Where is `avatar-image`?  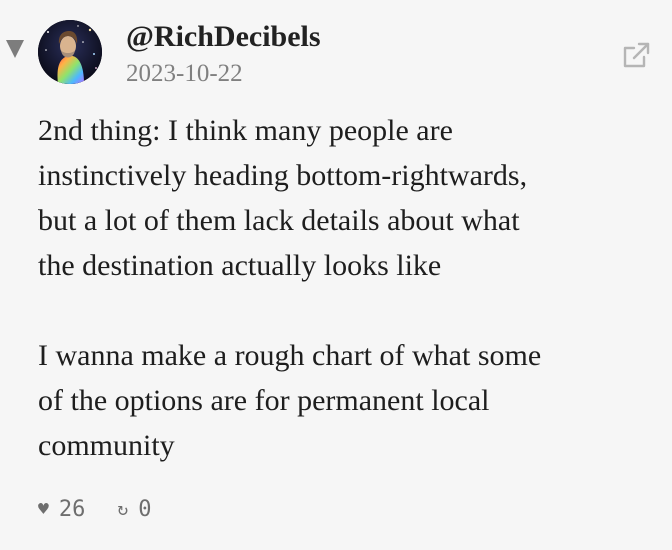
avatar-image is located at coordinates (70, 52).